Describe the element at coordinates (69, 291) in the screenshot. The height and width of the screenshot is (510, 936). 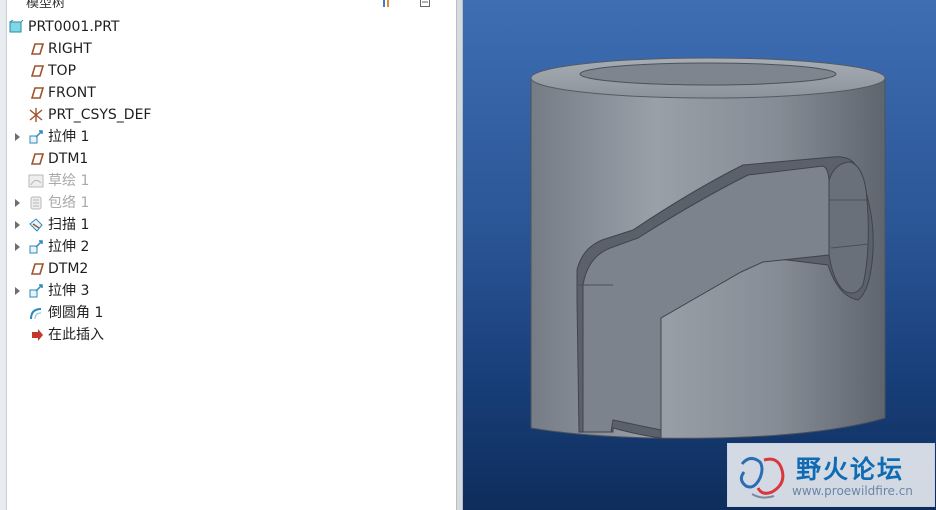
I see `tree-item-label: 拉伸 3` at that location.